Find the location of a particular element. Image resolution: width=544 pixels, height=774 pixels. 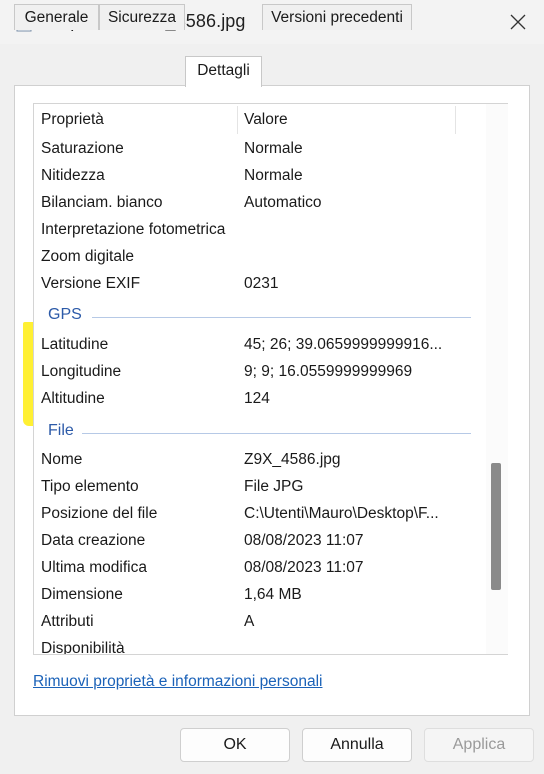

close-icon is located at coordinates (518, 22).